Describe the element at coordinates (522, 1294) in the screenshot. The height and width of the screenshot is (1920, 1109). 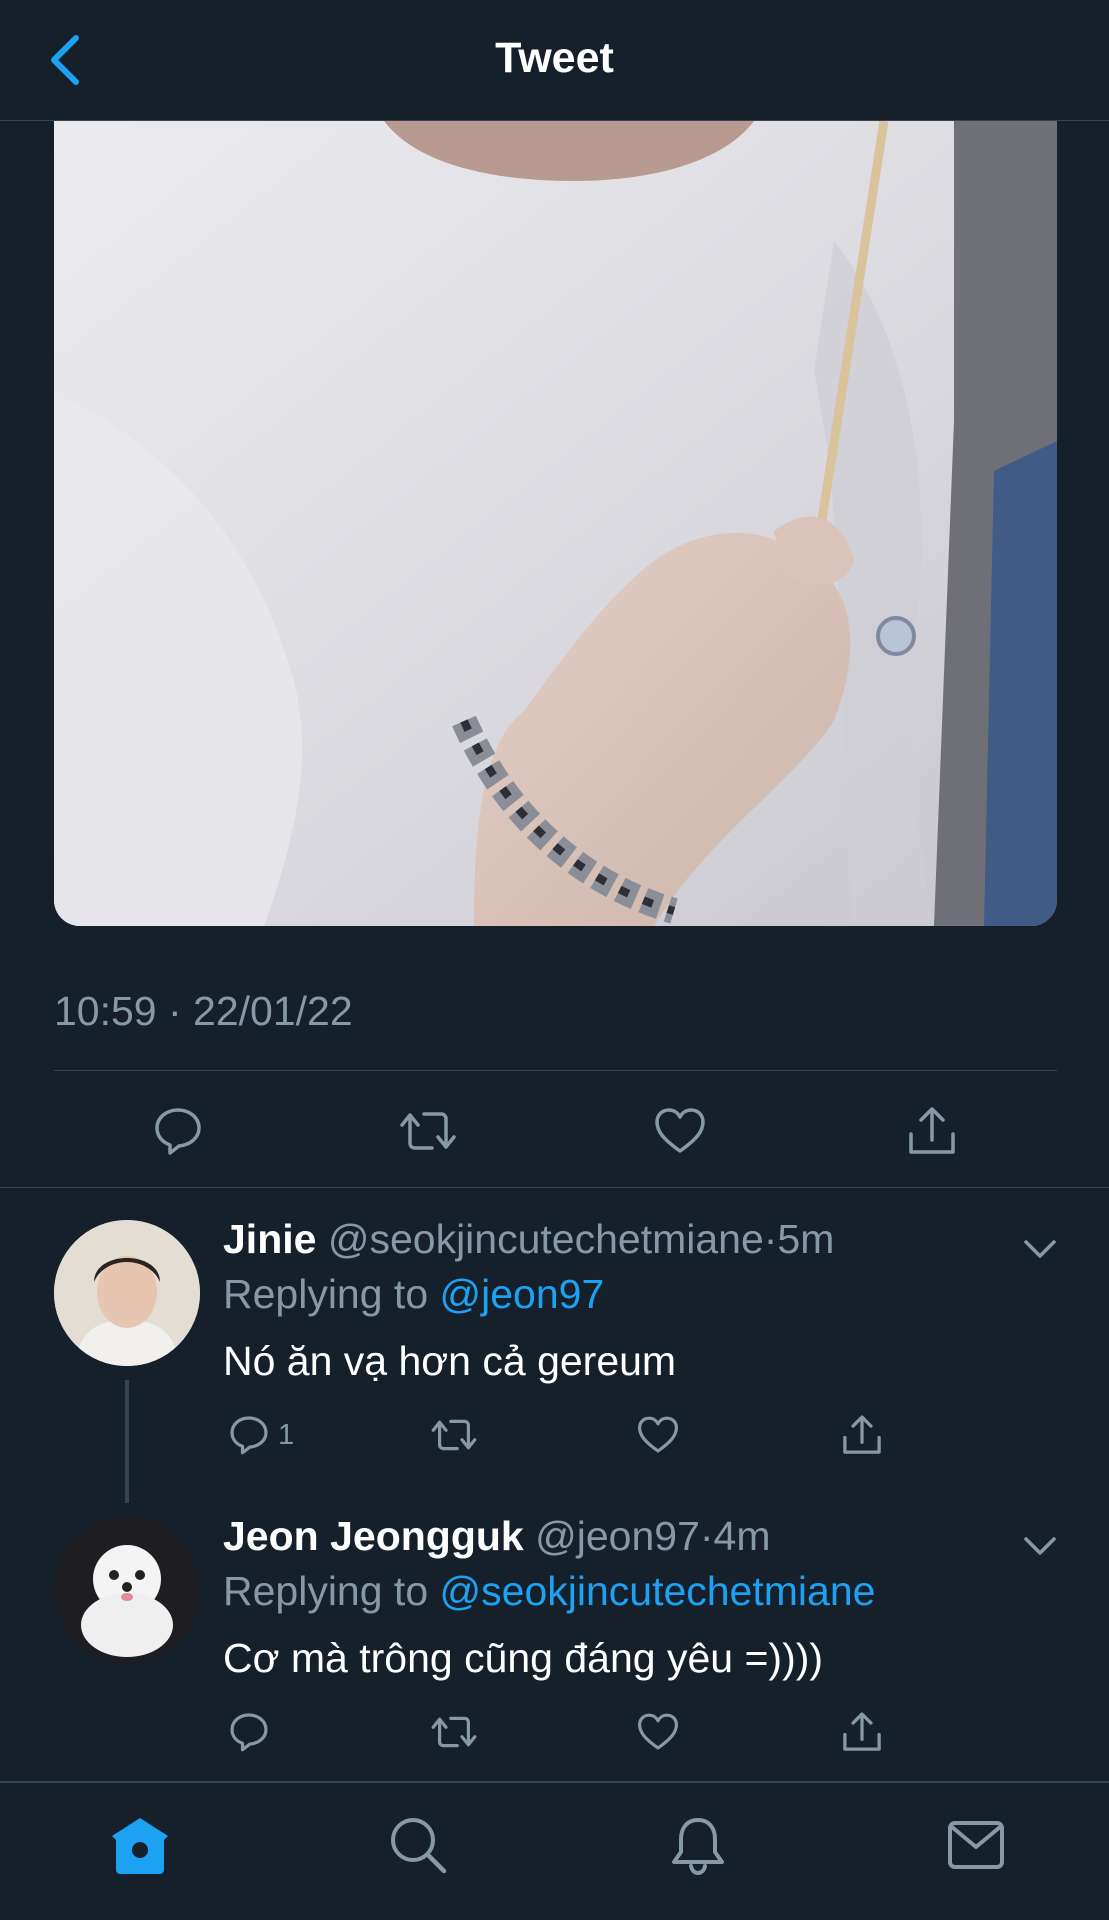
I see `mention-link: @jeon97` at that location.